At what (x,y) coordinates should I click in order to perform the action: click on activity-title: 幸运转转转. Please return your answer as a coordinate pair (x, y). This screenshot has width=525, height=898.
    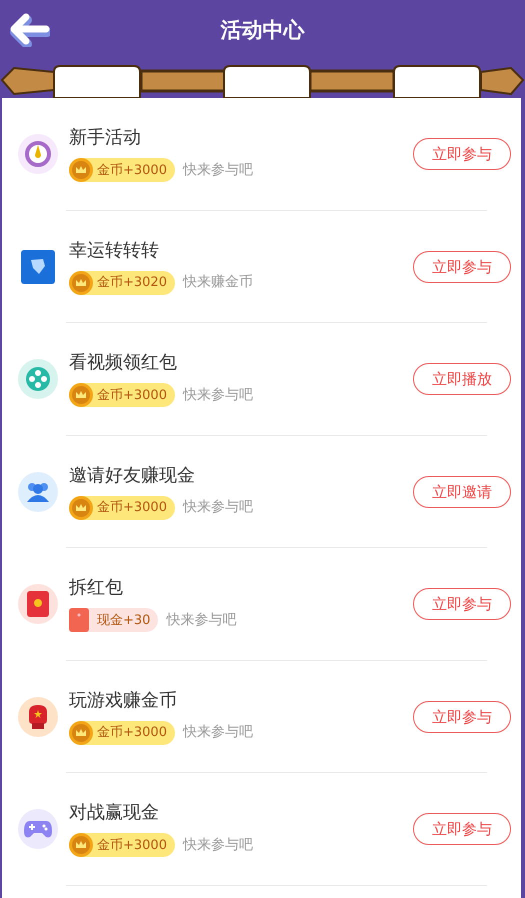
    Looking at the image, I should click on (114, 250).